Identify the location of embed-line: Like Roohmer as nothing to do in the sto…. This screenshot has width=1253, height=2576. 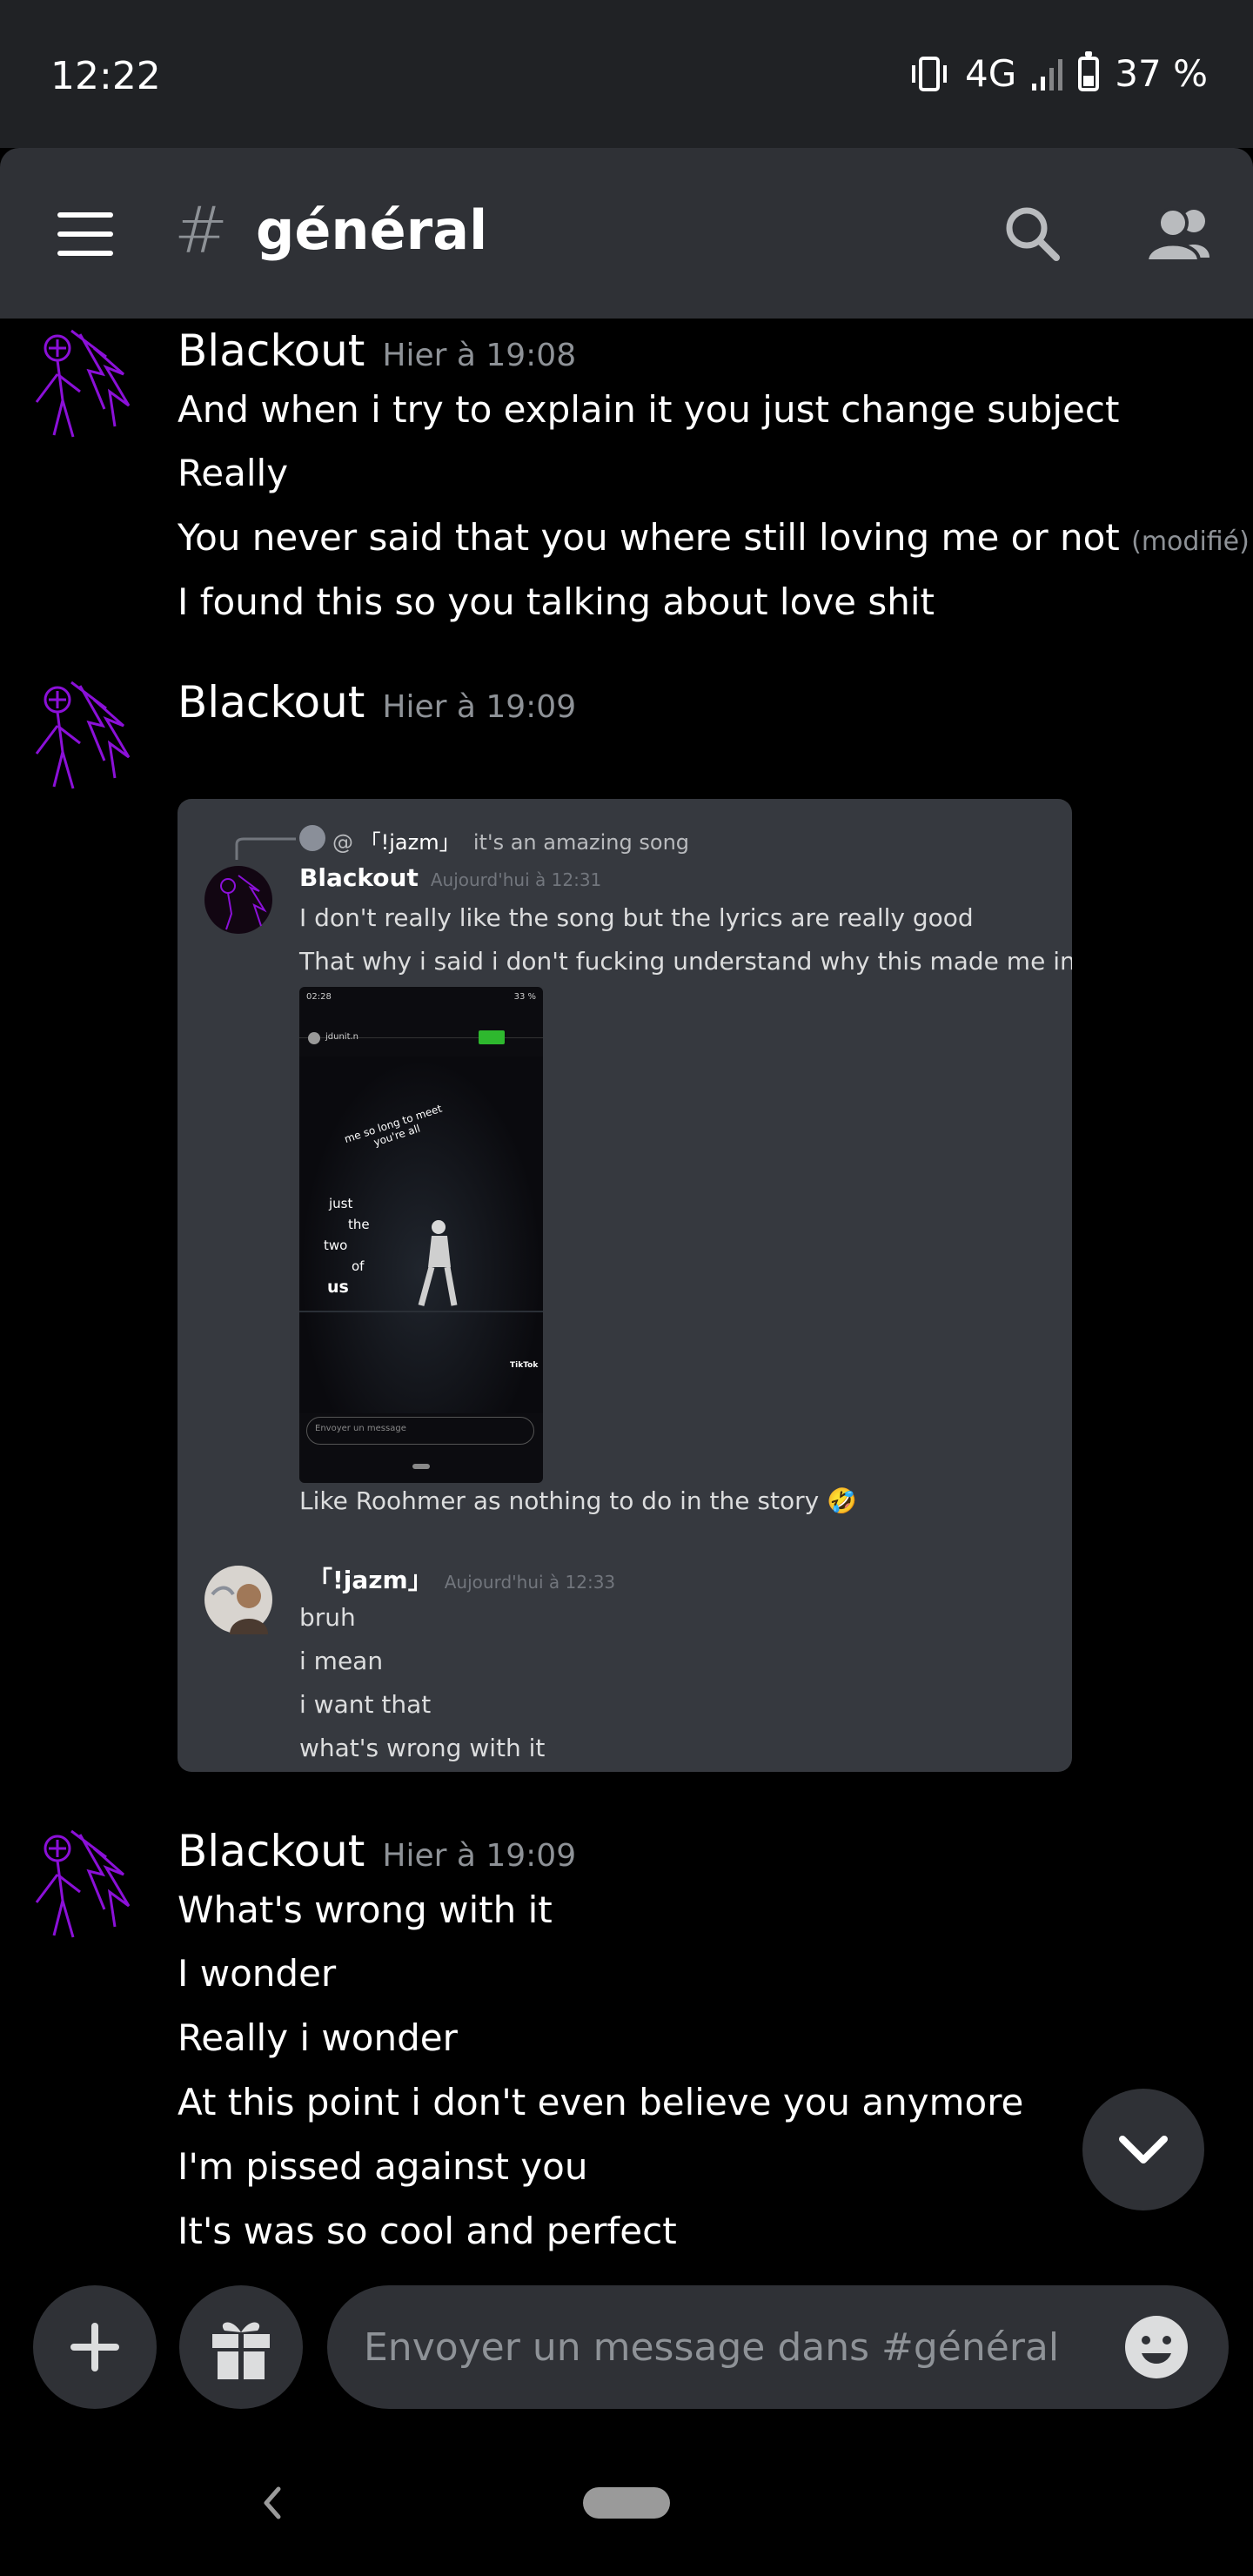
(578, 1500).